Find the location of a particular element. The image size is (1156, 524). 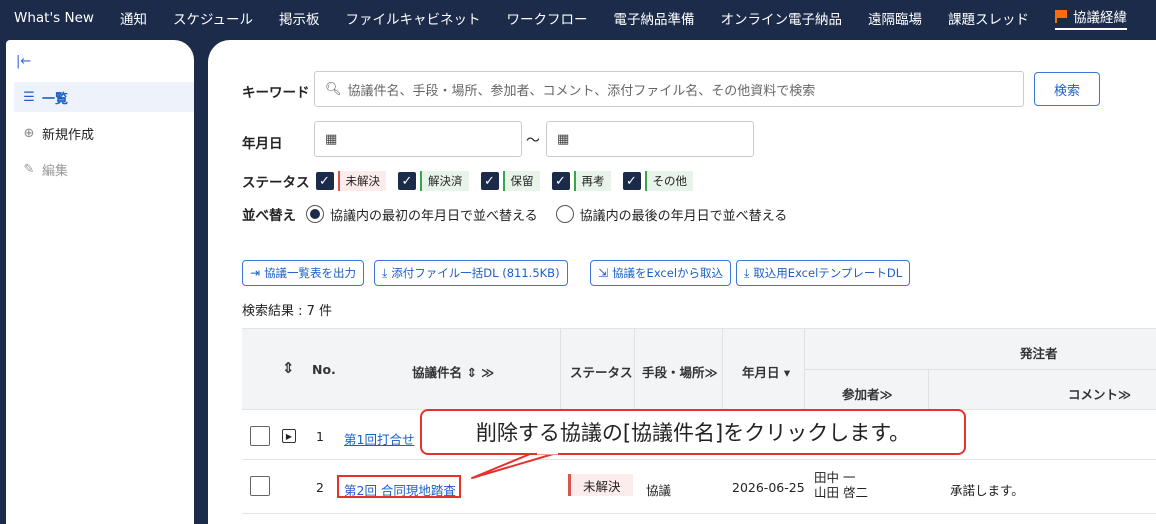

add-icon: ⊕ is located at coordinates (29, 133).